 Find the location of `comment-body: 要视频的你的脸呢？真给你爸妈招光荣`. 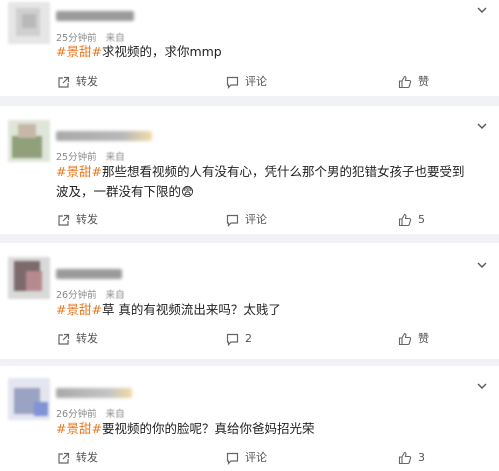

comment-body: 要视频的你的脸呢？真给你爸妈招光荣 is located at coordinates (208, 428).